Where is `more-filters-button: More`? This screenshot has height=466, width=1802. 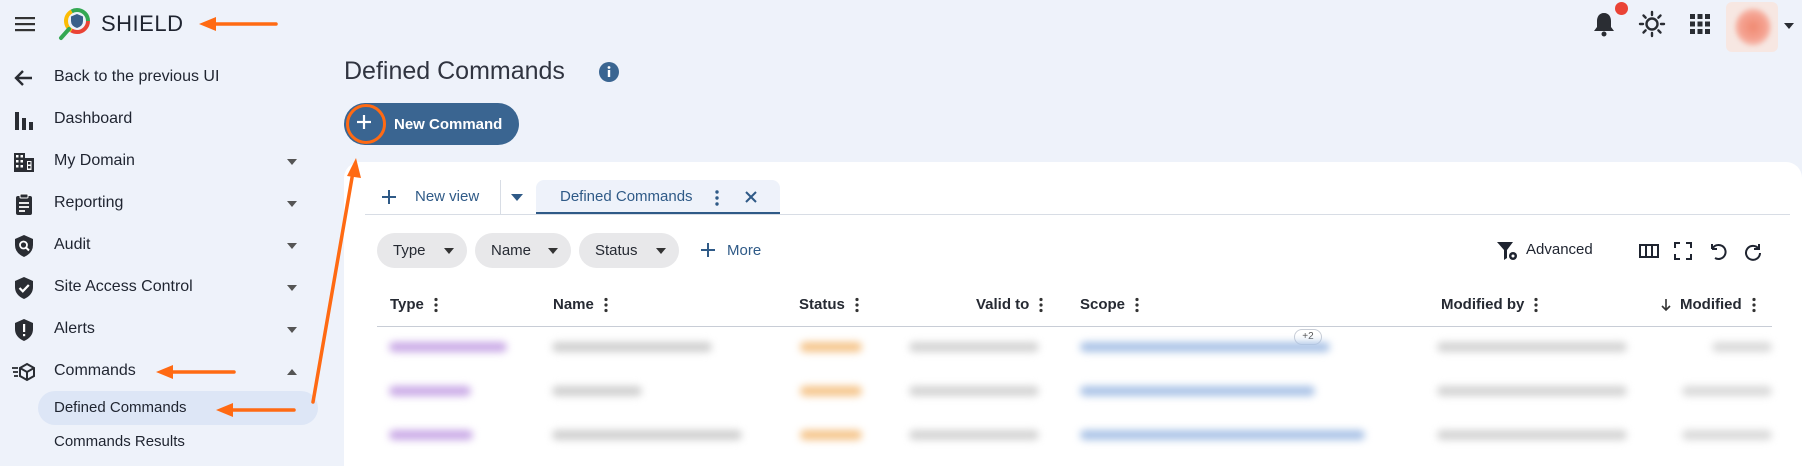 more-filters-button: More is located at coordinates (750, 251).